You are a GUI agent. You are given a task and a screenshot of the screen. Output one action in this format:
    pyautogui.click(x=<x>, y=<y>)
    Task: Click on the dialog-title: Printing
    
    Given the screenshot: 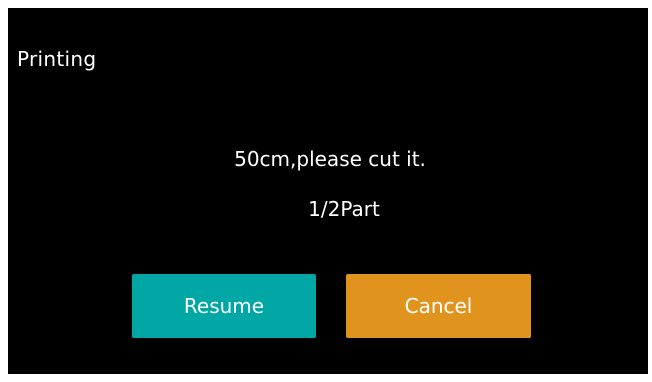 What is the action you would take?
    pyautogui.click(x=57, y=59)
    